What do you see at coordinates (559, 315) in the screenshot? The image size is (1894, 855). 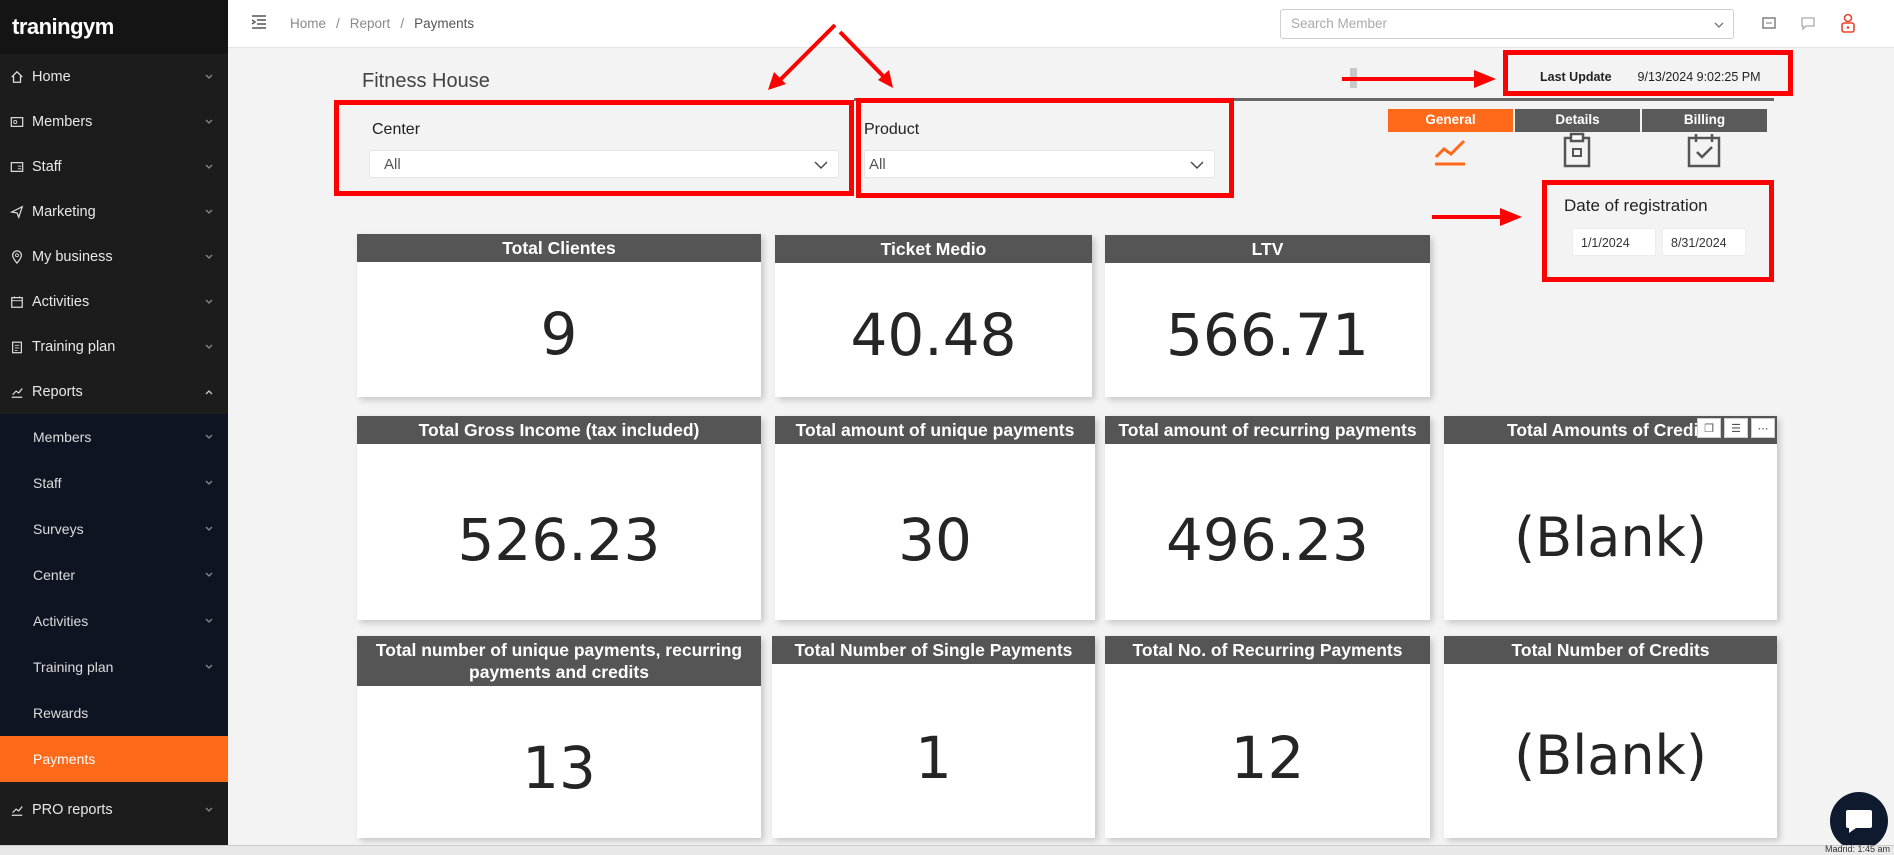 I see `kpi-card-total-clientes: Total Clientes 9` at bounding box center [559, 315].